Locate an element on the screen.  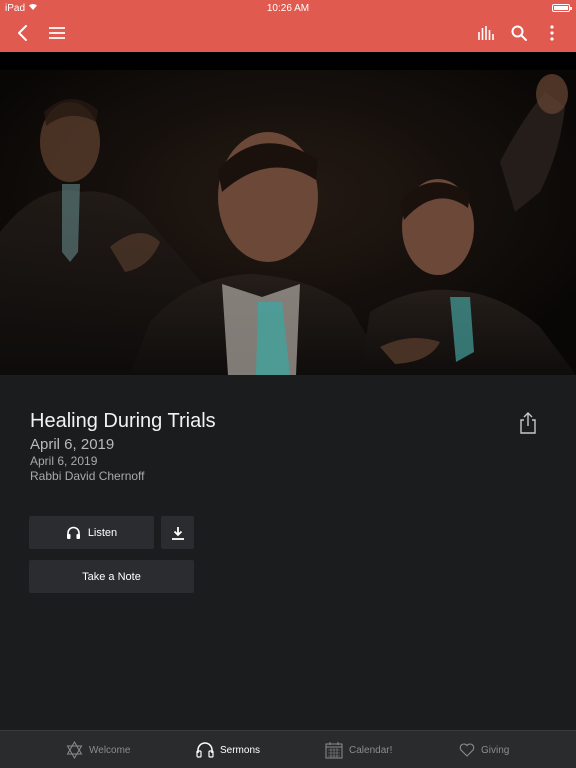
menu-button is located at coordinates (57, 33).